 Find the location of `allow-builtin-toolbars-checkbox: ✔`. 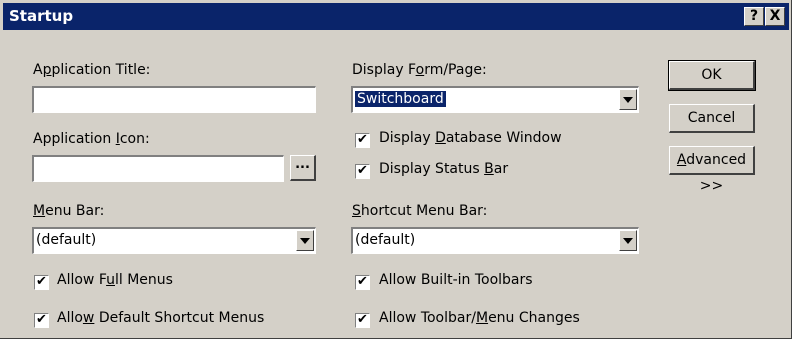

allow-builtin-toolbars-checkbox: ✔ is located at coordinates (362, 282).